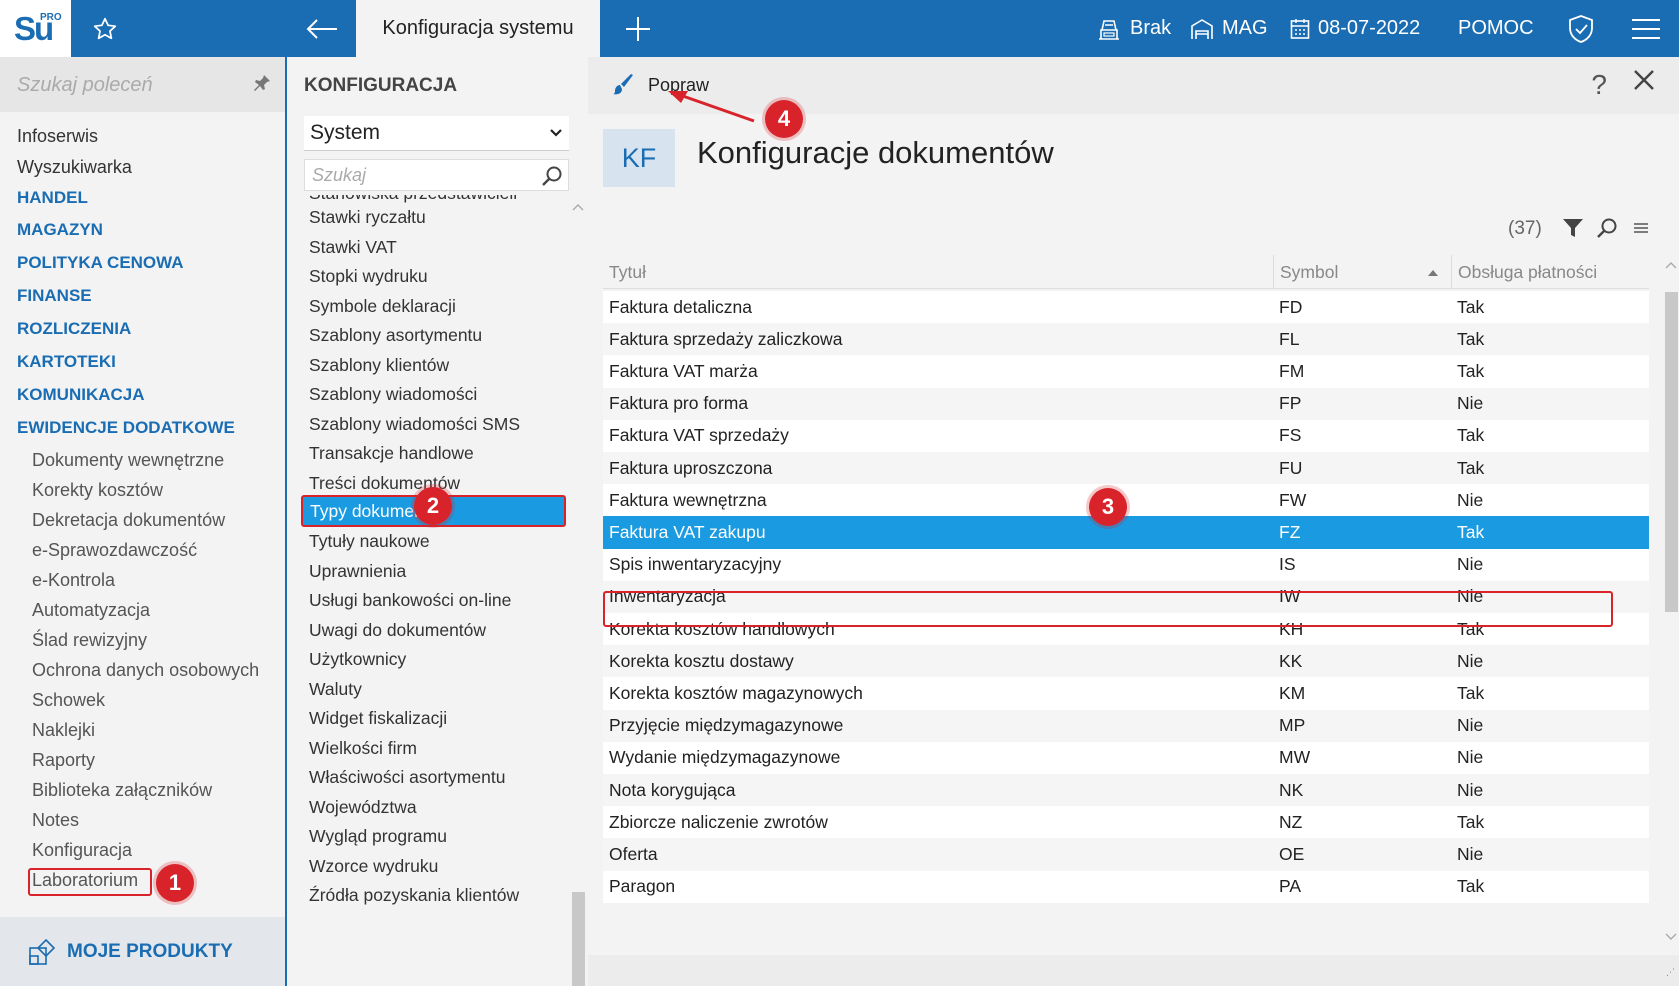 This screenshot has width=1679, height=986. What do you see at coordinates (414, 424) in the screenshot?
I see `config-list-item: Szablony wiadomości SMS` at bounding box center [414, 424].